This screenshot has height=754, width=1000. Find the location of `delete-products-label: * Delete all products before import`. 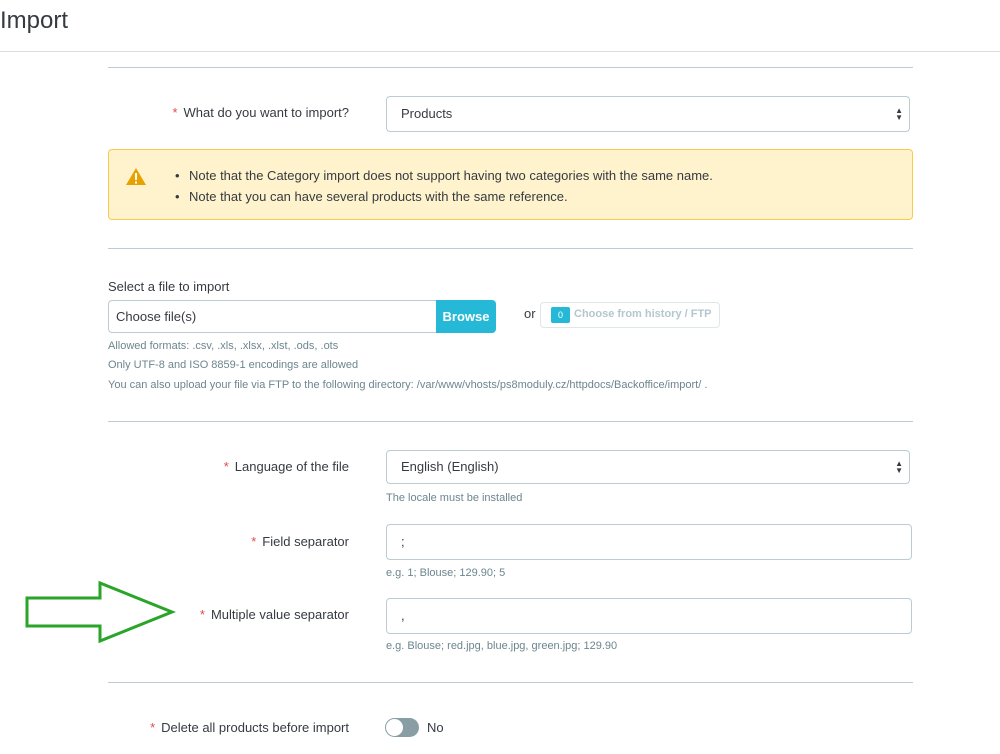

delete-products-label: * Delete all products before import is located at coordinates (249, 727).